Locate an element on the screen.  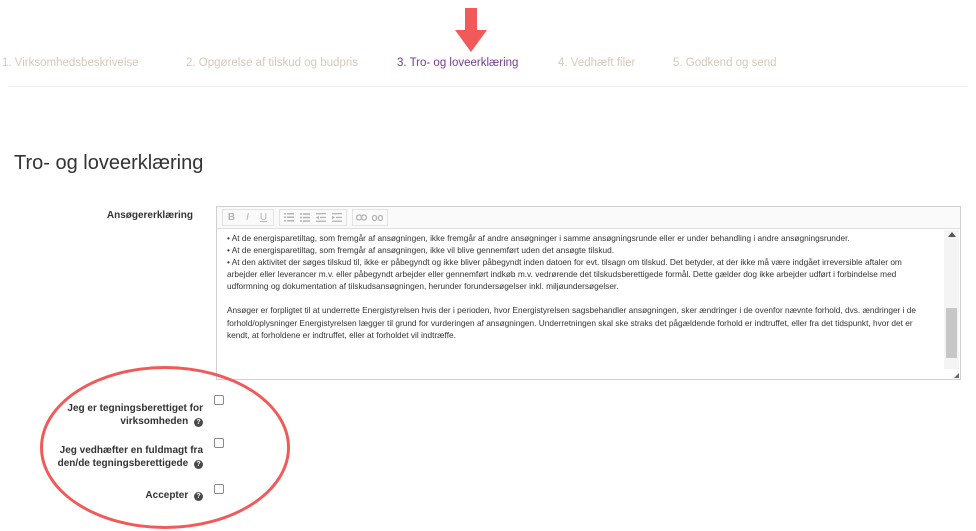
applicant-declaration-label: Ansøgererklæring is located at coordinates (149, 215).